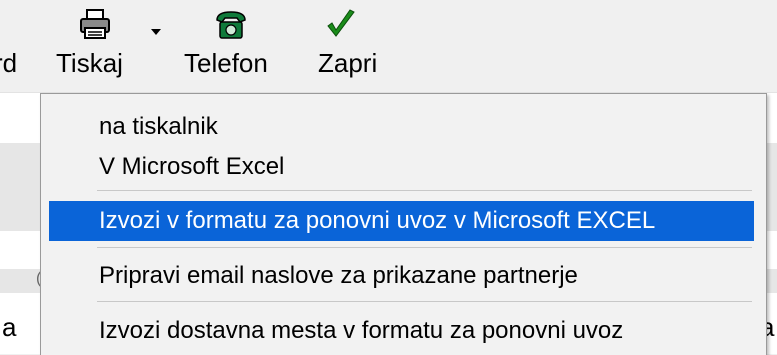 Image resolution: width=777 pixels, height=355 pixels. Describe the element at coordinates (8, 63) in the screenshot. I see `toolbar-partial-button-label: rd` at that location.